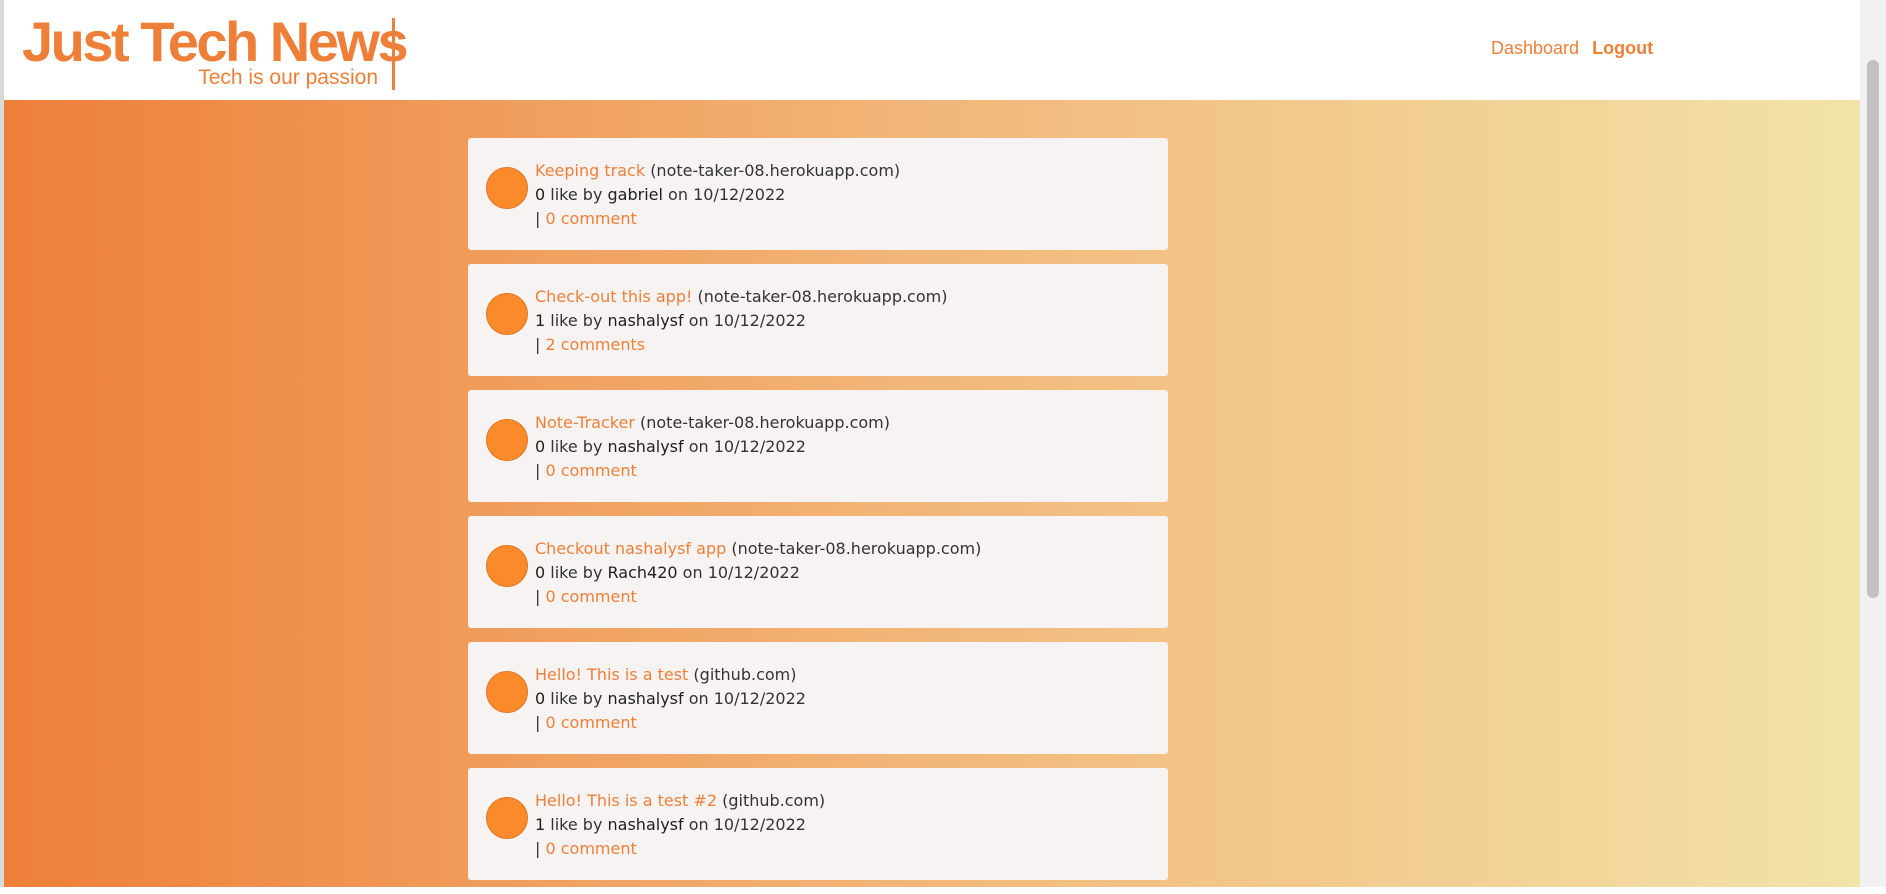 The height and width of the screenshot is (894, 1886). I want to click on post-title-link: Check-out this app!, so click(613, 296).